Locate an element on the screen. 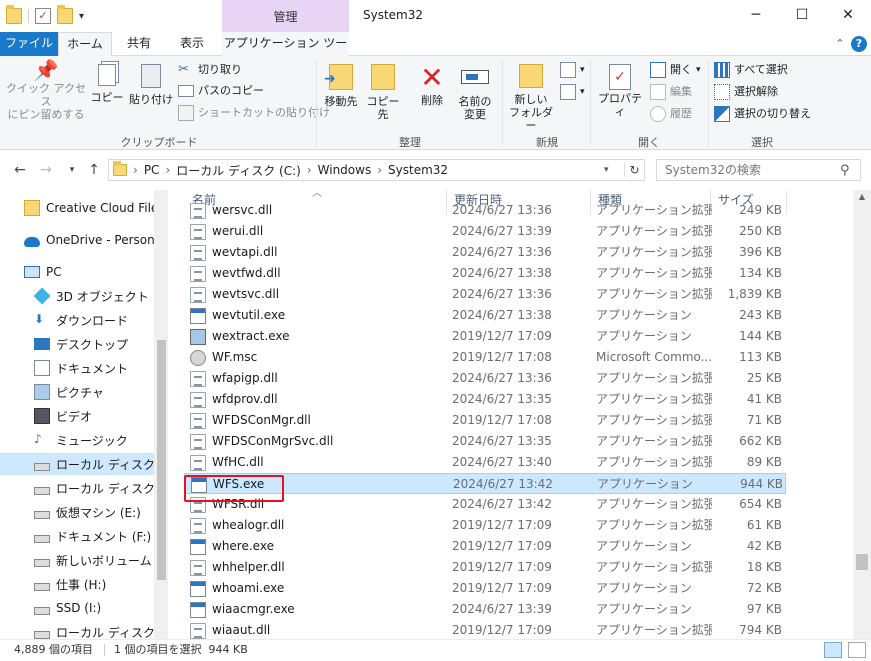  details-view-icon is located at coordinates (833, 650).